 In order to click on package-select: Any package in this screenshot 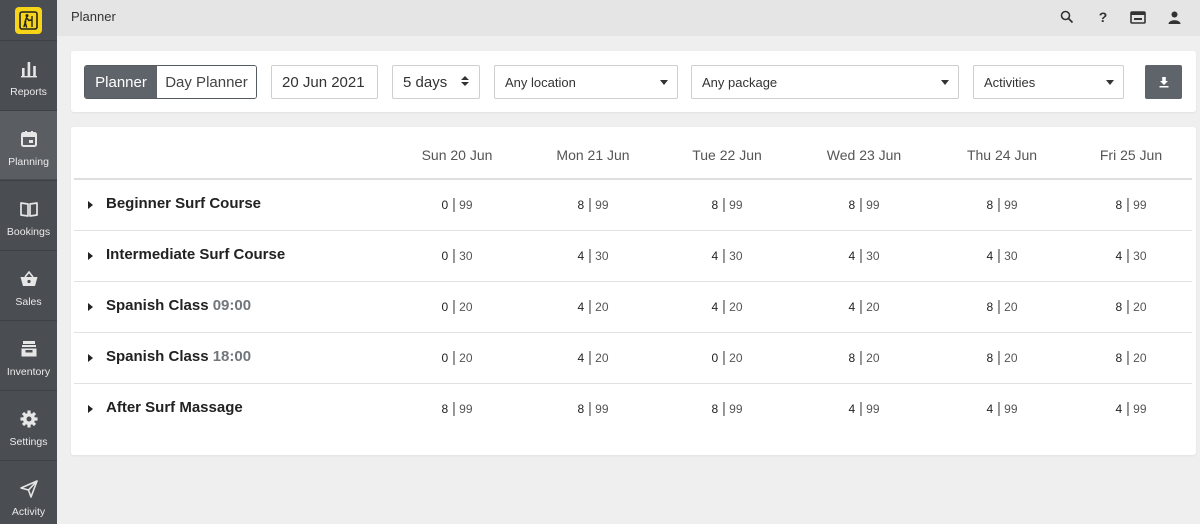, I will do `click(825, 82)`.